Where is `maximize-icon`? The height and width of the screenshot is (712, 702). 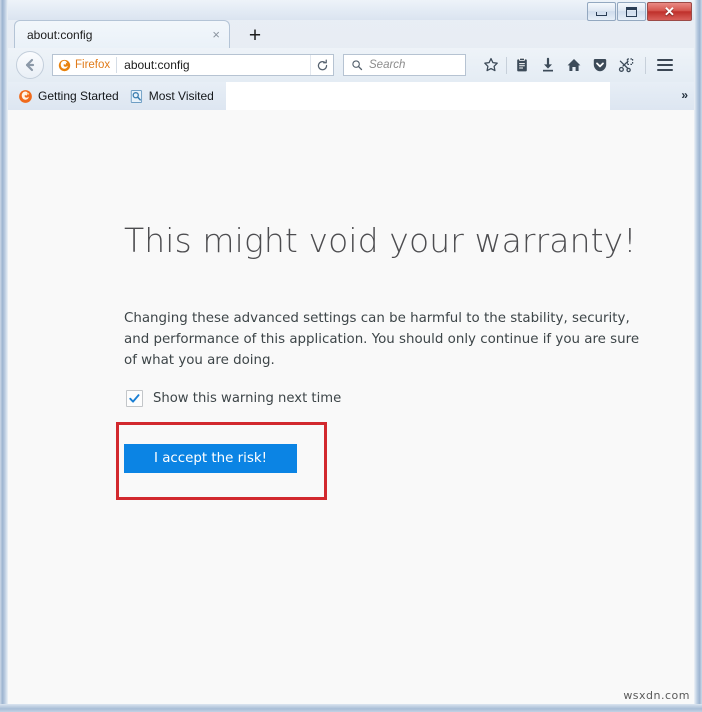
maximize-icon is located at coordinates (631, 11).